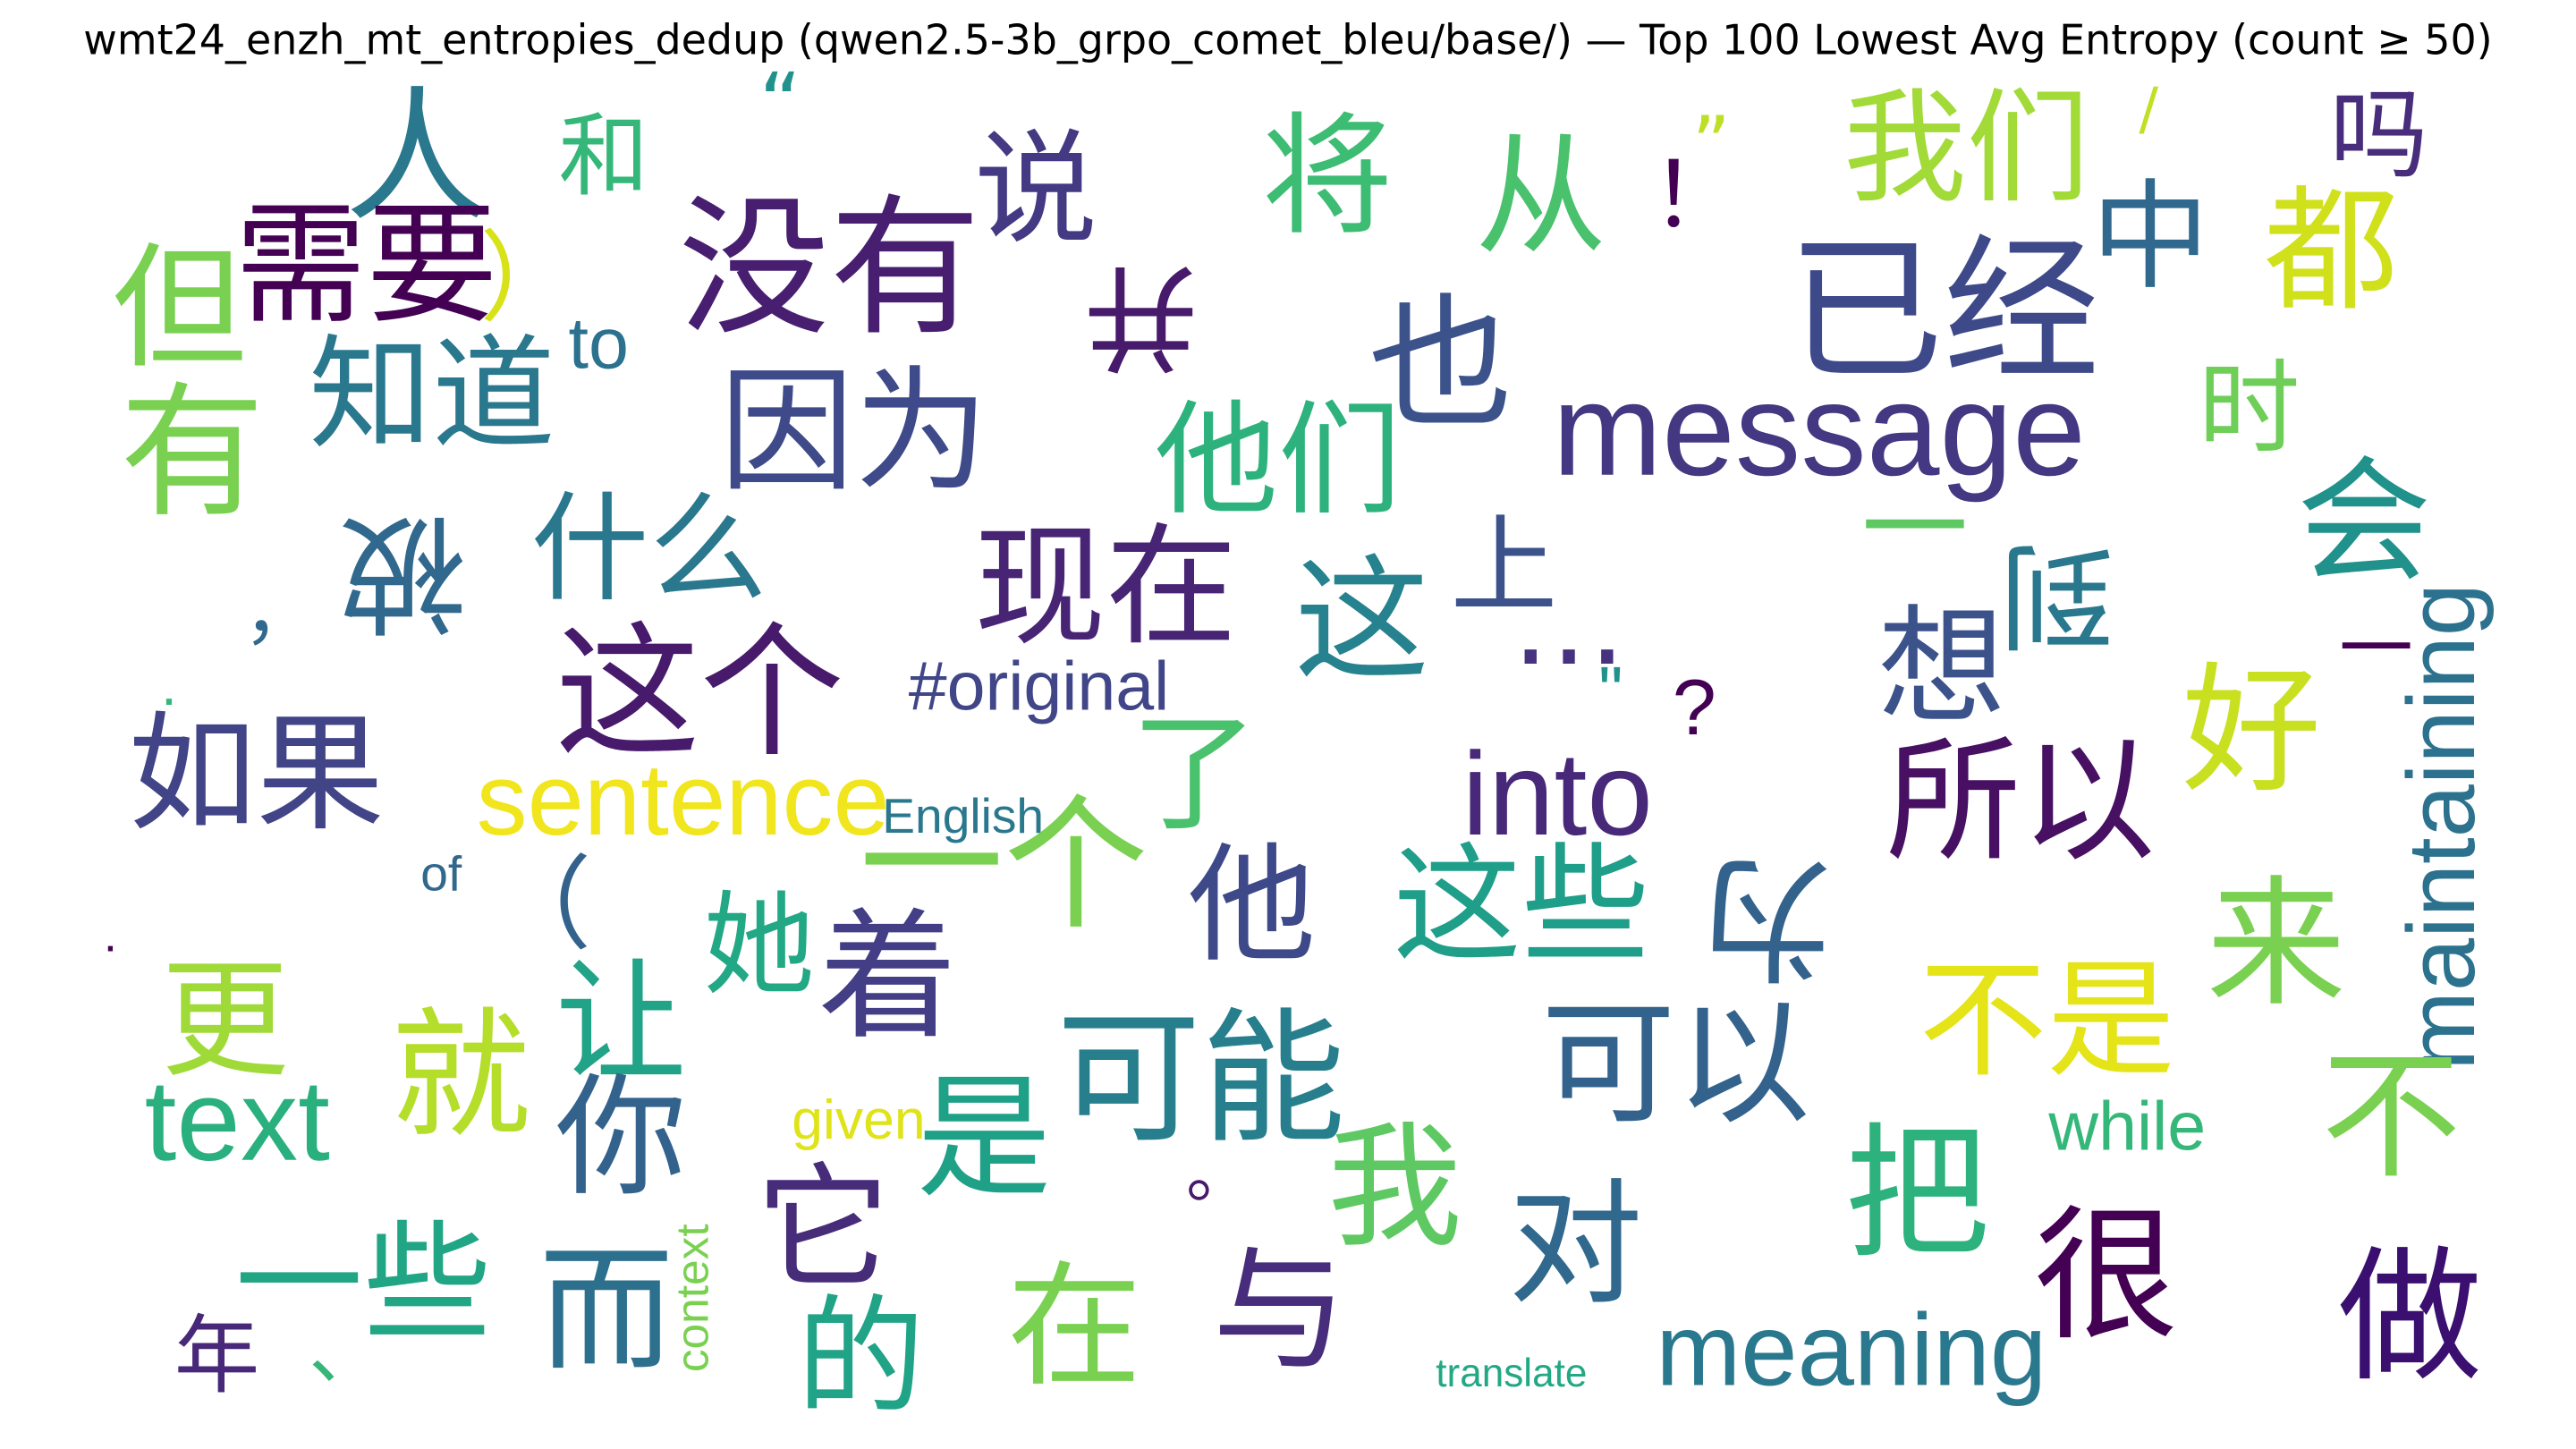 Image resolution: width=2576 pixels, height=1449 pixels. Describe the element at coordinates (441, 874) in the screenshot. I see `word: of` at that location.